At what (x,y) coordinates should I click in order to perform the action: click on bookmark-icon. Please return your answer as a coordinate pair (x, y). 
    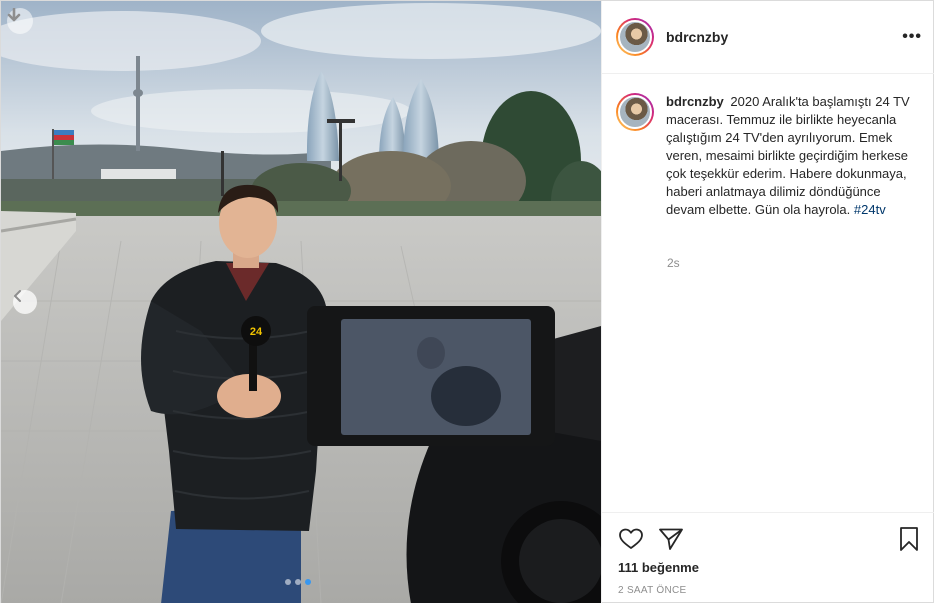
    Looking at the image, I should click on (909, 539).